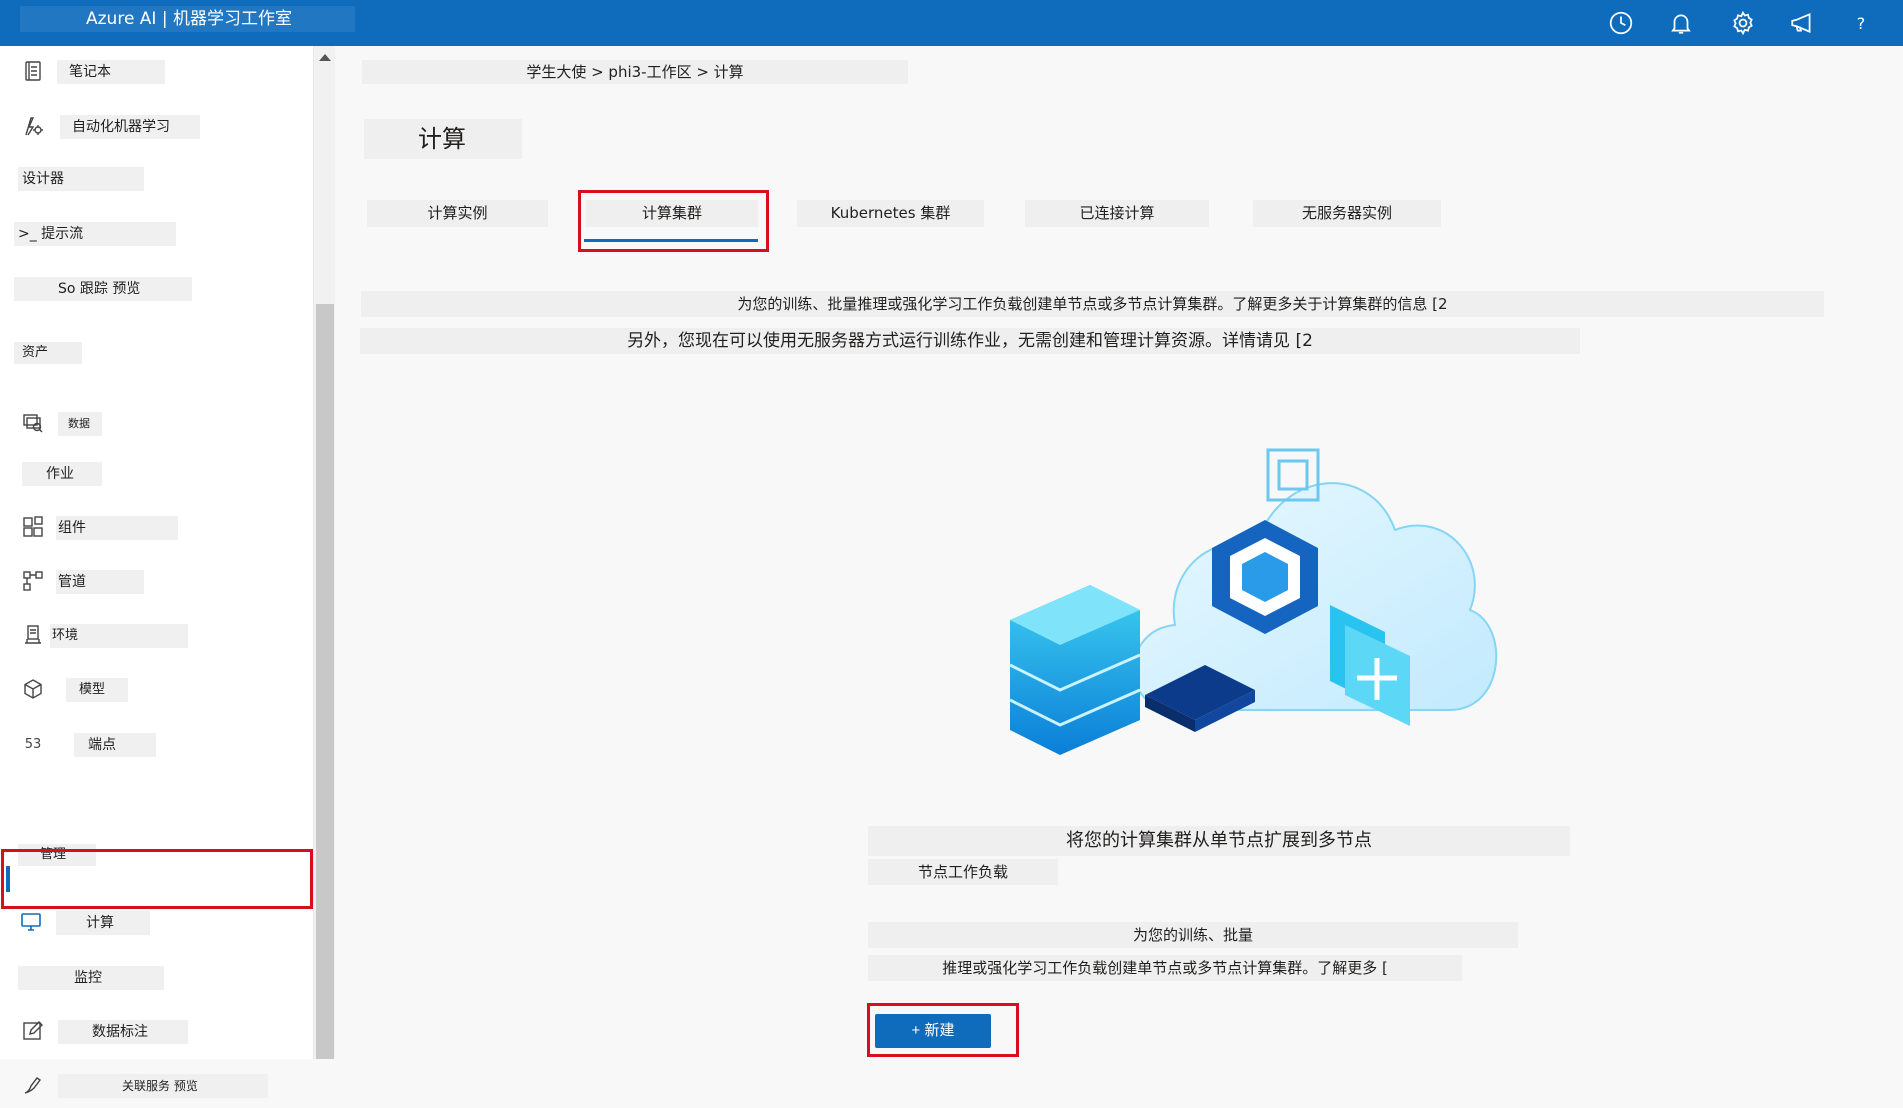 This screenshot has width=1903, height=1108. I want to click on sidebar-item-label: 作业, so click(62, 474).